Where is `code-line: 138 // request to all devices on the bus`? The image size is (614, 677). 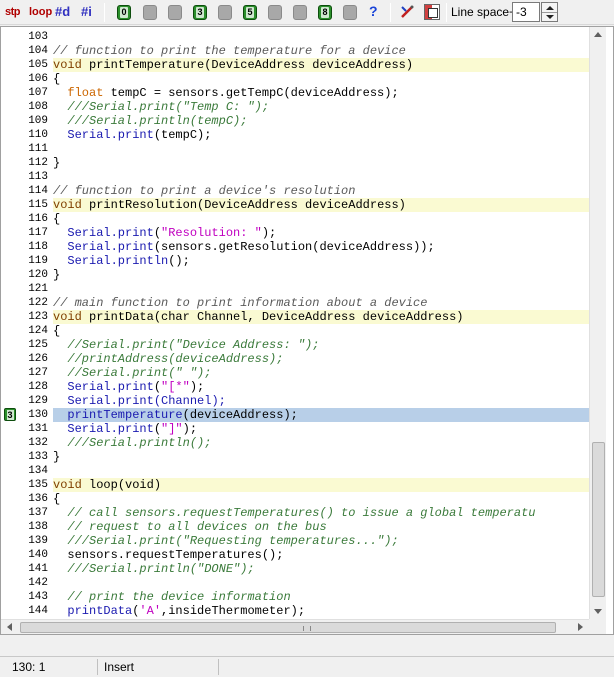
code-line: 138 // request to all devices on the bus is located at coordinates (295, 527).